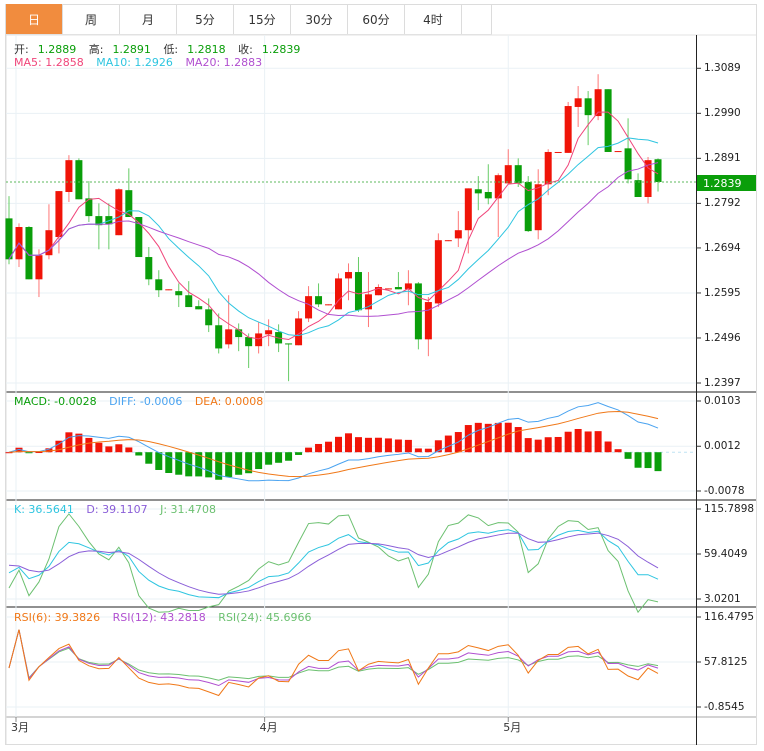 This screenshot has width=764, height=751. What do you see at coordinates (268, 727) in the screenshot?
I see `date-label: 4月` at bounding box center [268, 727].